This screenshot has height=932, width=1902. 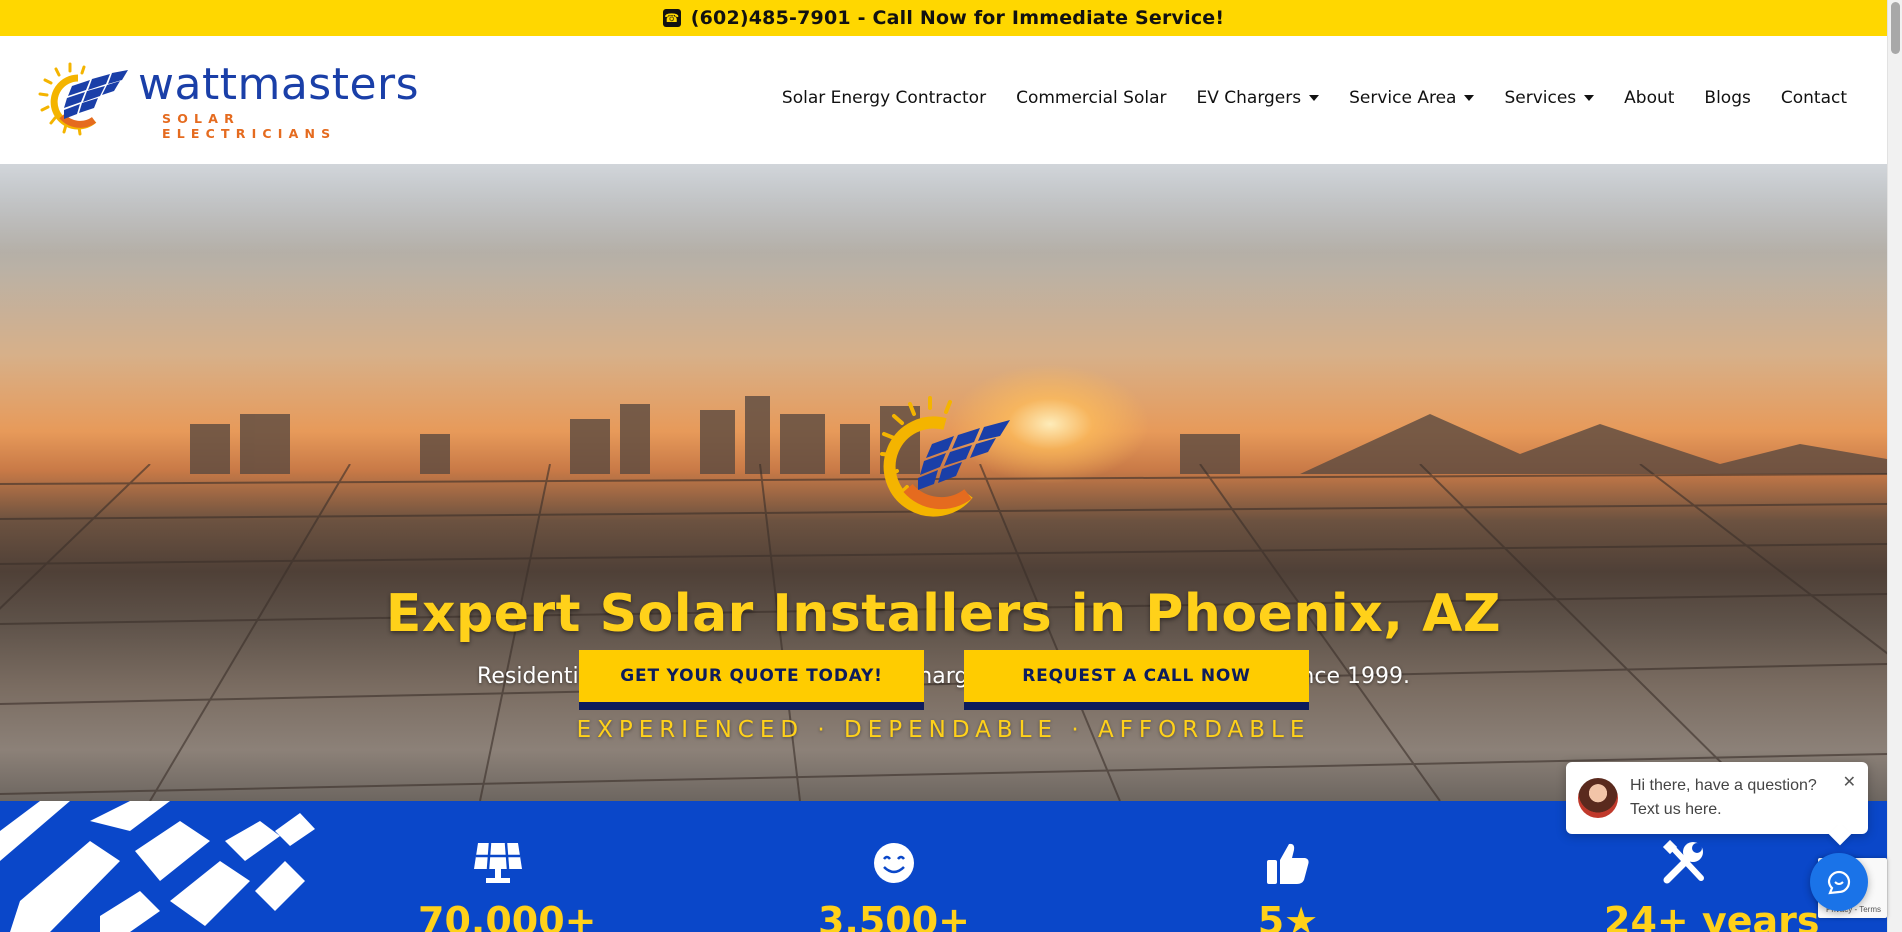 I want to click on nav-about: About, so click(x=1649, y=98).